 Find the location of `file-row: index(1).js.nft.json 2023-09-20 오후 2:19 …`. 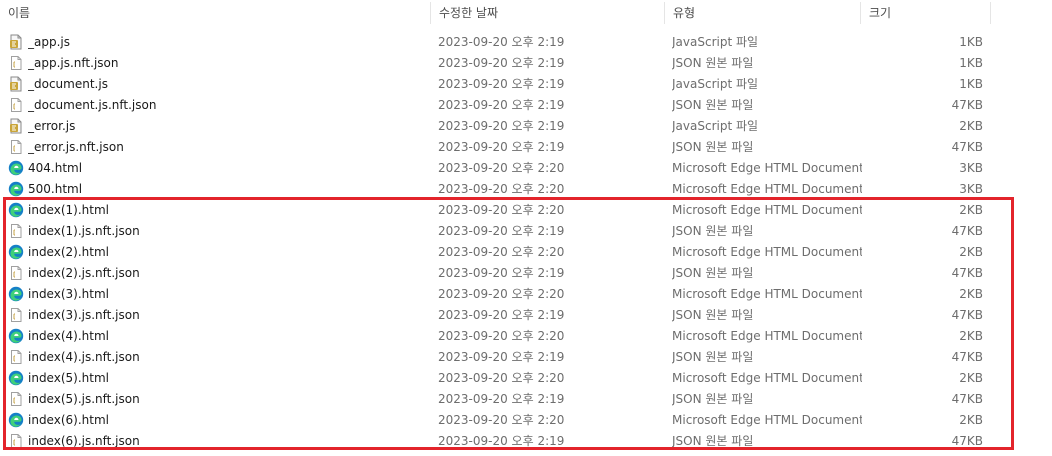

file-row: index(1).js.nft.json 2023-09-20 오후 2:19 … is located at coordinates (526, 231).